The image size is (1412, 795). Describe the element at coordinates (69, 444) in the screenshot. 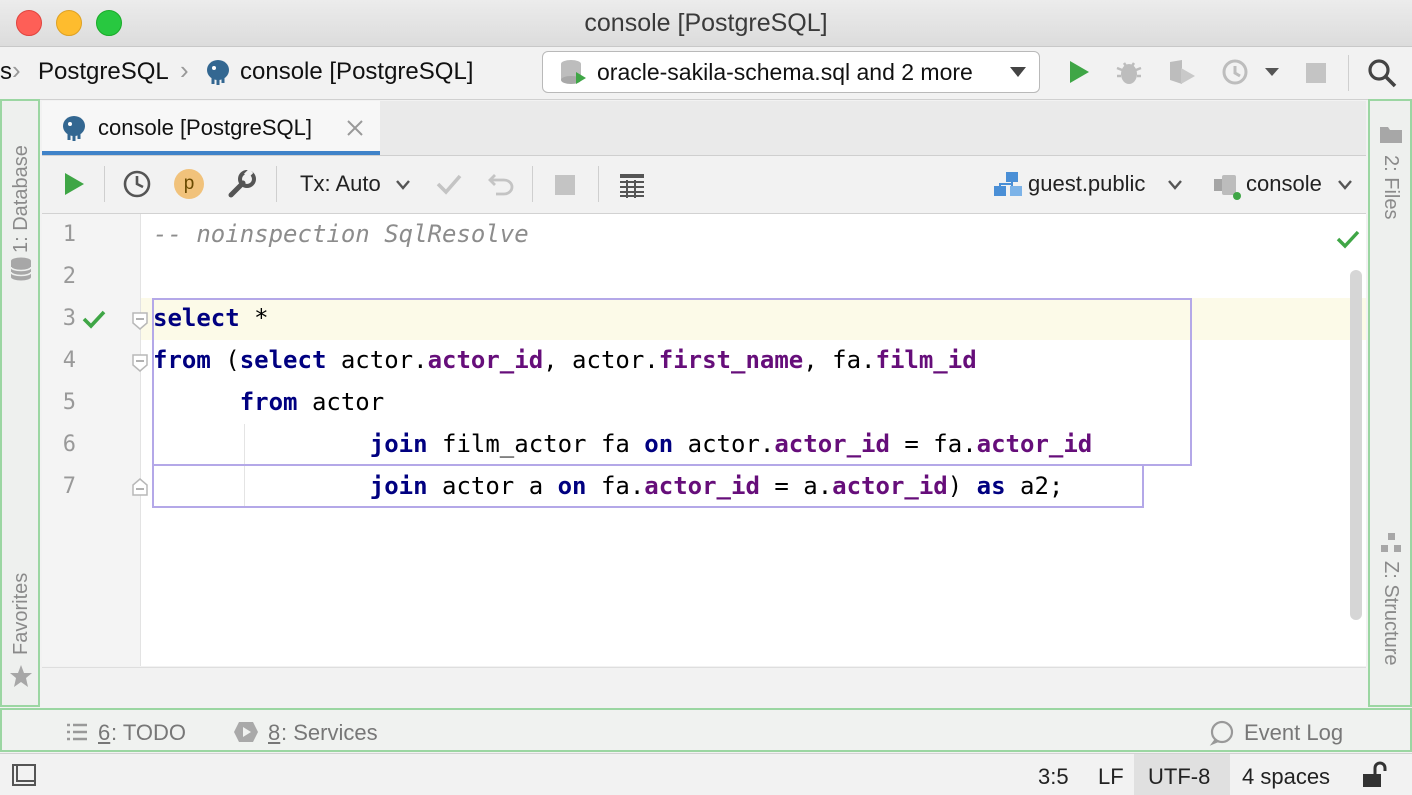

I see `line-number: 6` at that location.